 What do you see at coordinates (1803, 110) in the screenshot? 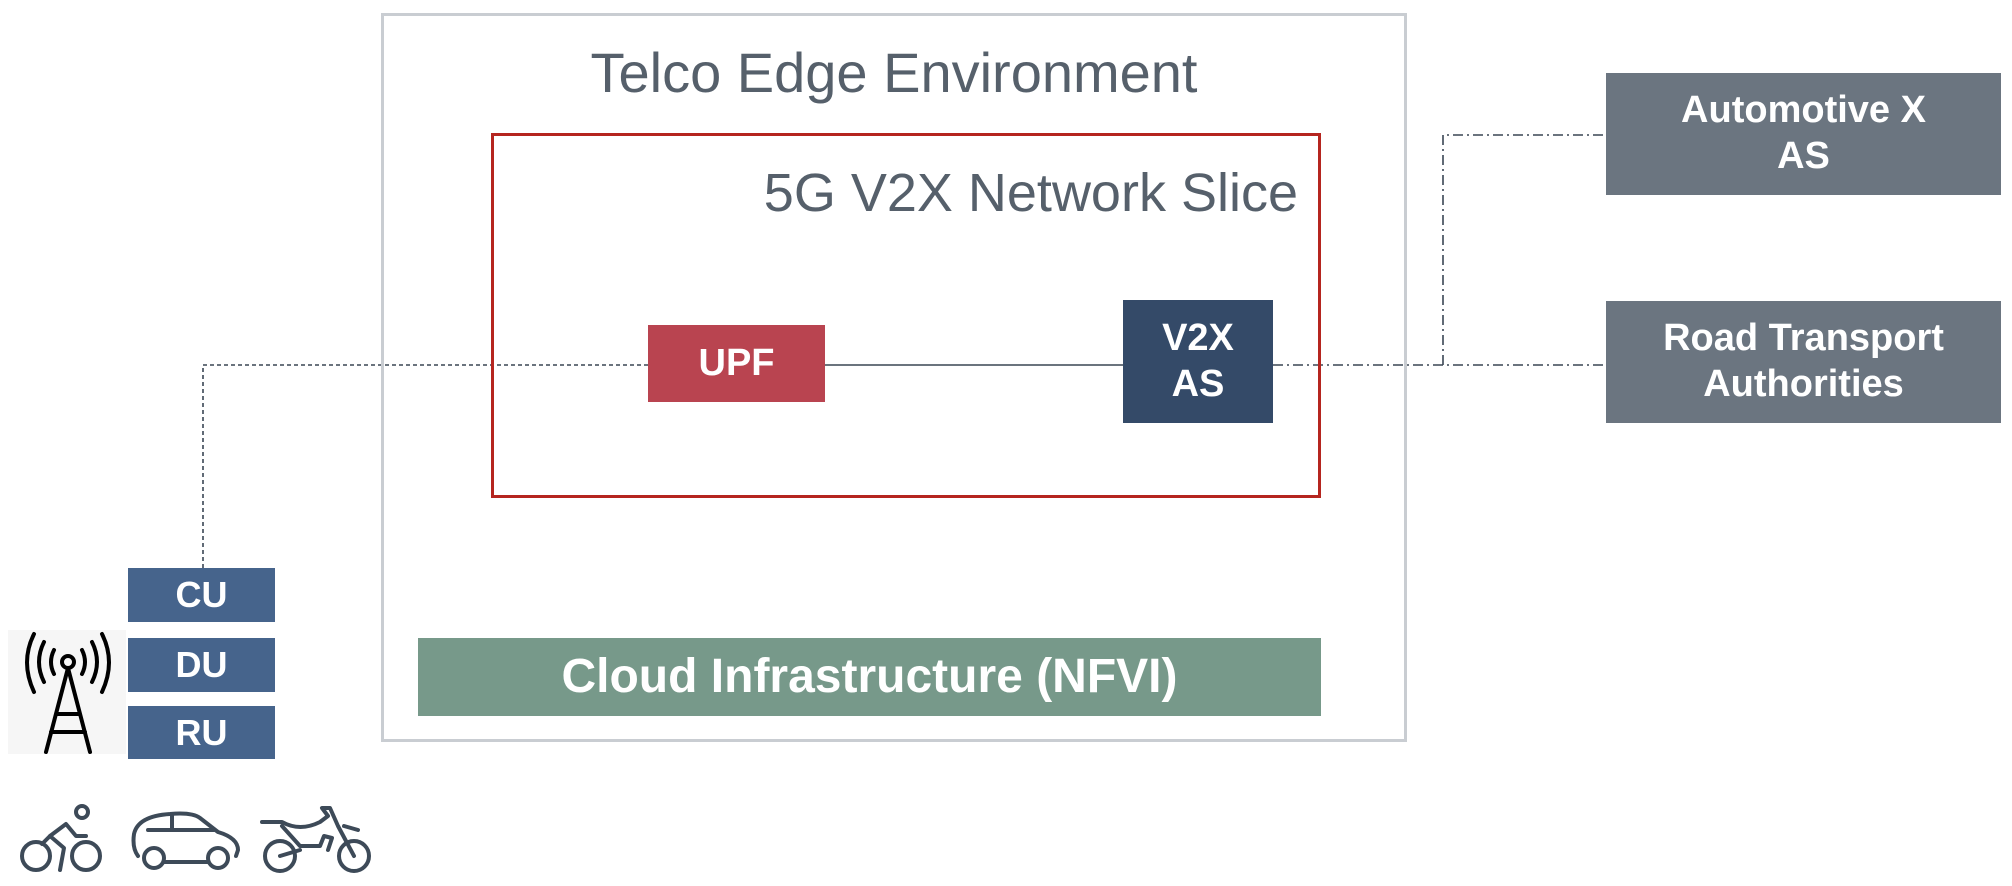
I see `automotive-label-line1: Automotive X` at bounding box center [1803, 110].